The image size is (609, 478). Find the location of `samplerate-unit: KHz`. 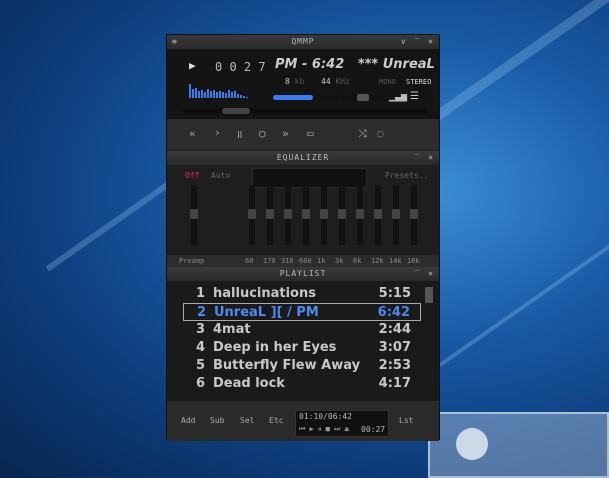

samplerate-unit: KHz is located at coordinates (342, 81).